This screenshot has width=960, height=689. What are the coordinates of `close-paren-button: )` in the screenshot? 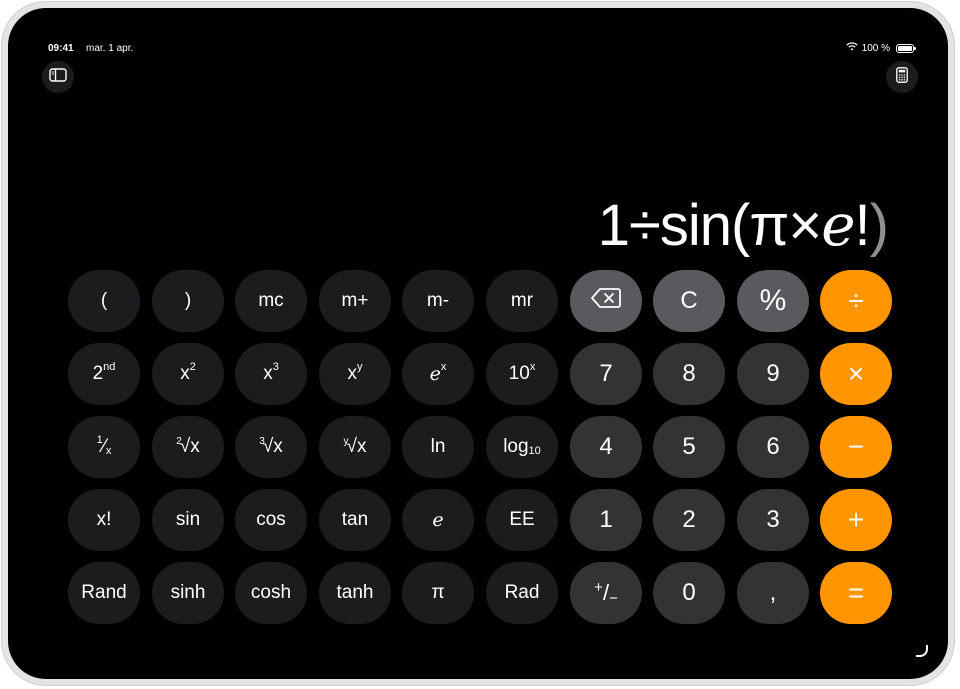 It's located at (188, 301).